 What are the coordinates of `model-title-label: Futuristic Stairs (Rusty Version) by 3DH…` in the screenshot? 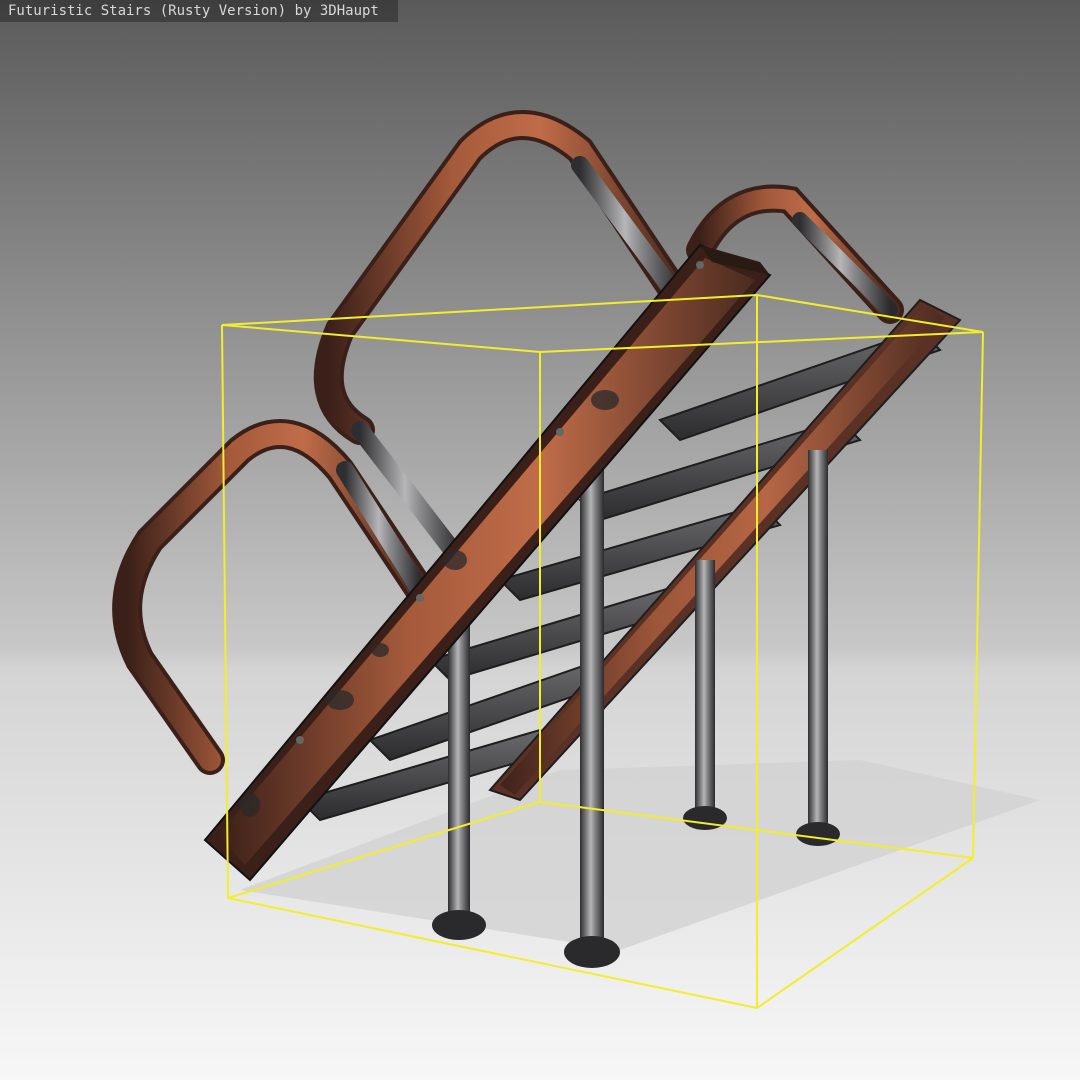 It's located at (199, 11).